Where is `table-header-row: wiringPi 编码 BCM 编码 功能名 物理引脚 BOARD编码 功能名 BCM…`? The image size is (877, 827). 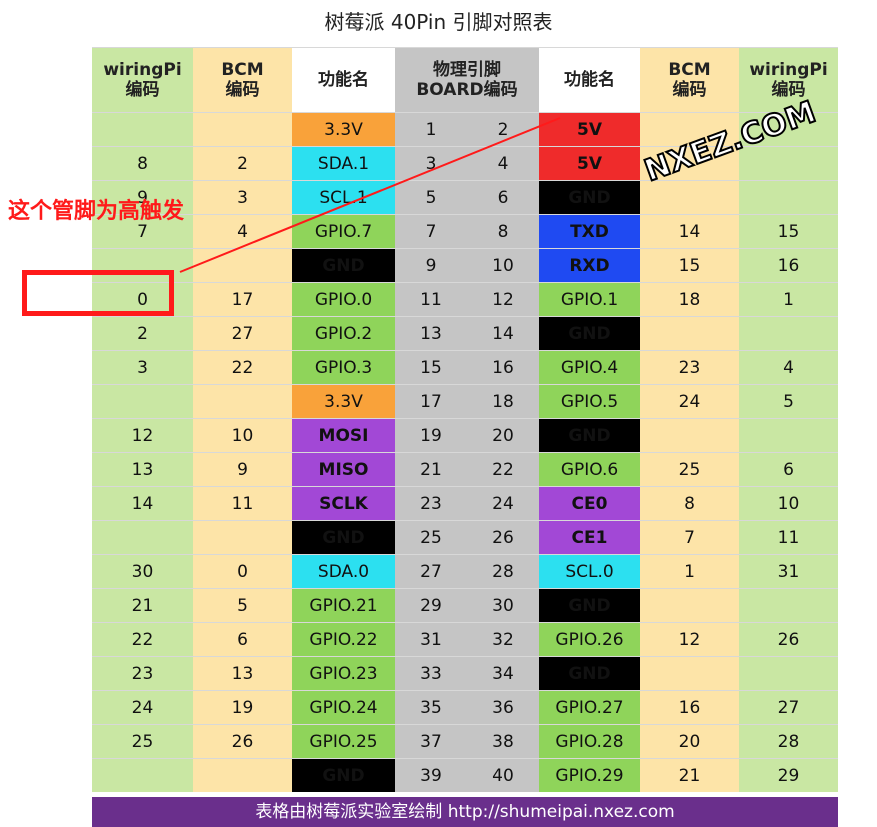
table-header-row: wiringPi 编码 BCM 编码 功能名 物理引脚 BOARD编码 功能名 BCM… is located at coordinates (465, 80).